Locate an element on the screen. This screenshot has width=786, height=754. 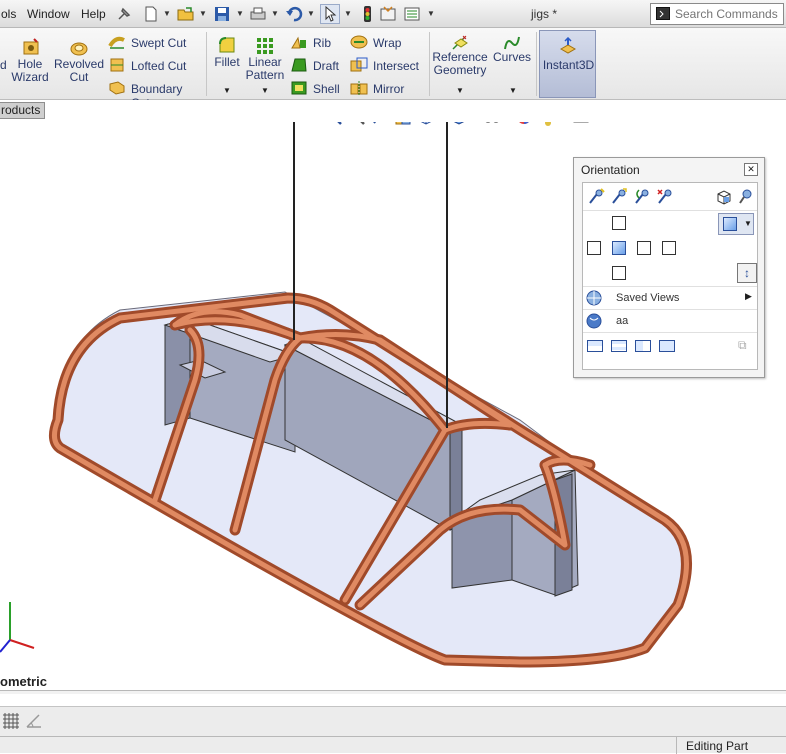
shell-button: Shell is located at coordinates (318, 89).